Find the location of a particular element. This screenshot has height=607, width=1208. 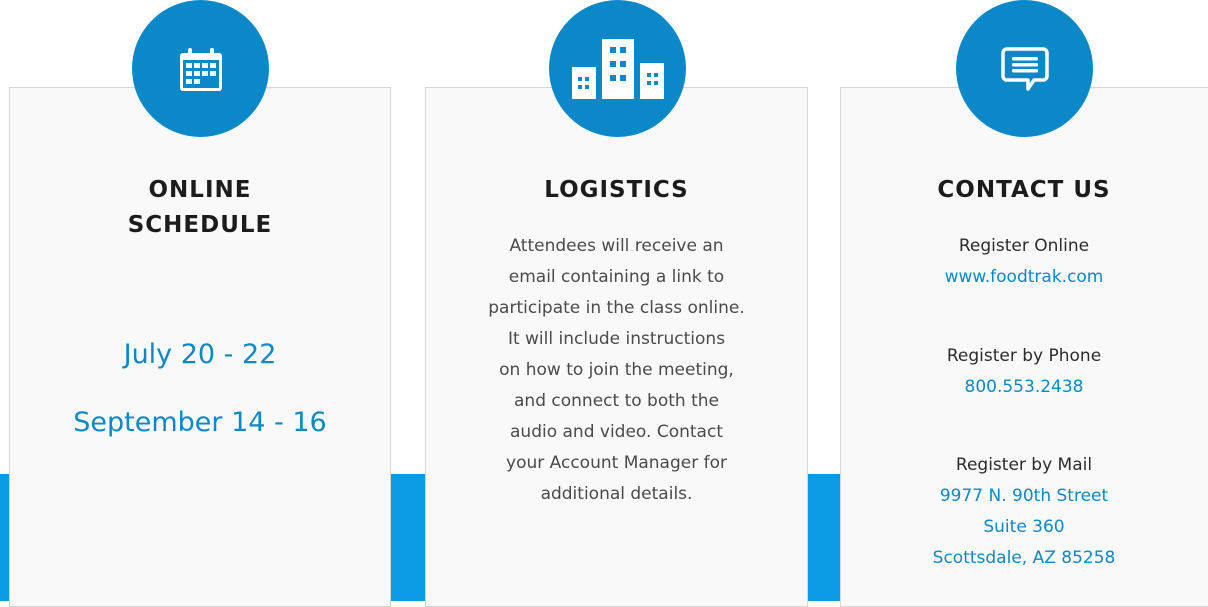

register-phone-label: Register by Phone is located at coordinates (1024, 356).